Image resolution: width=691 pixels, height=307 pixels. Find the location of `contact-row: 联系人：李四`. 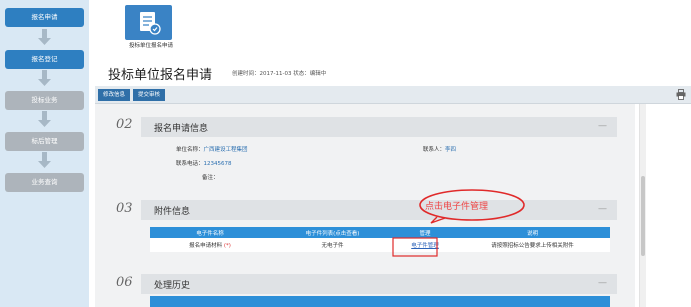

contact-row: 联系人：李四 is located at coordinates (439, 149).